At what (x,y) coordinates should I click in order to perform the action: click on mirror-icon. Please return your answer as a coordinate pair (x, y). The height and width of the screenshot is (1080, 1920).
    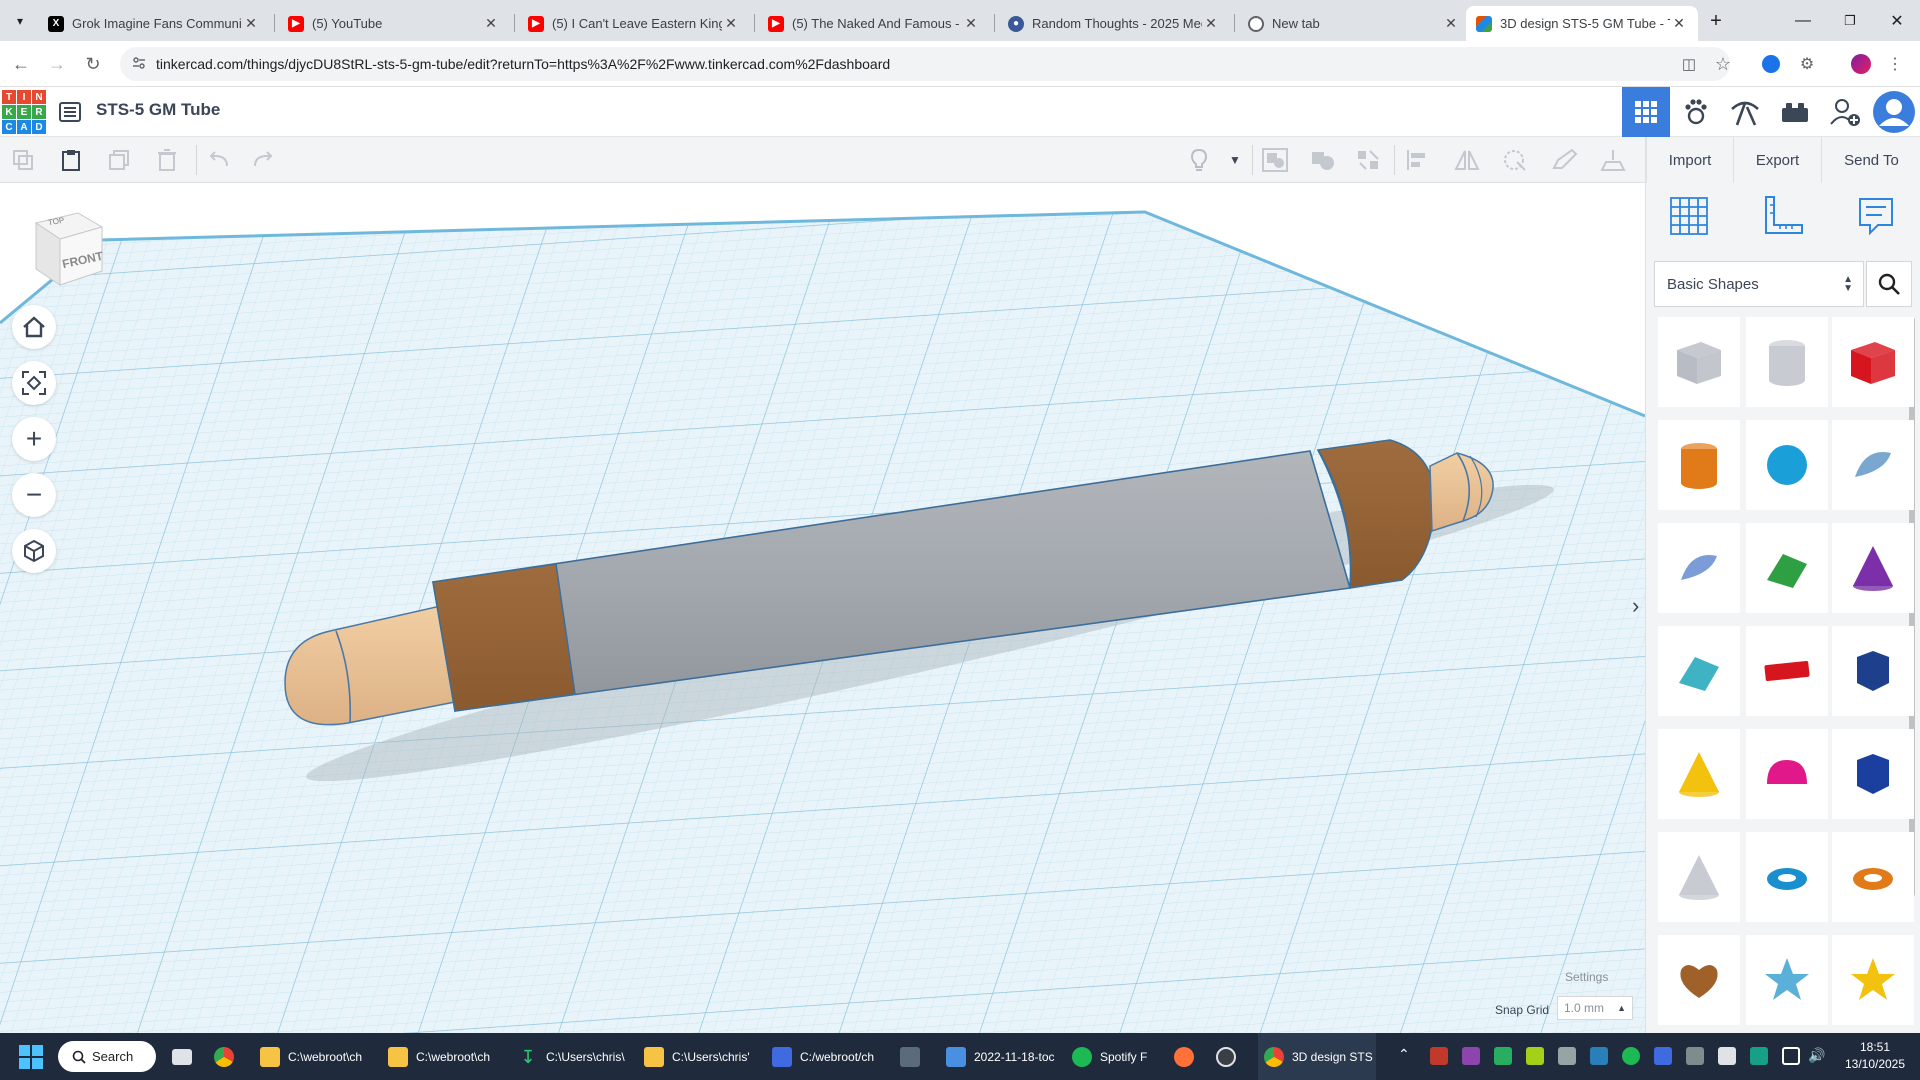
    Looking at the image, I should click on (1467, 160).